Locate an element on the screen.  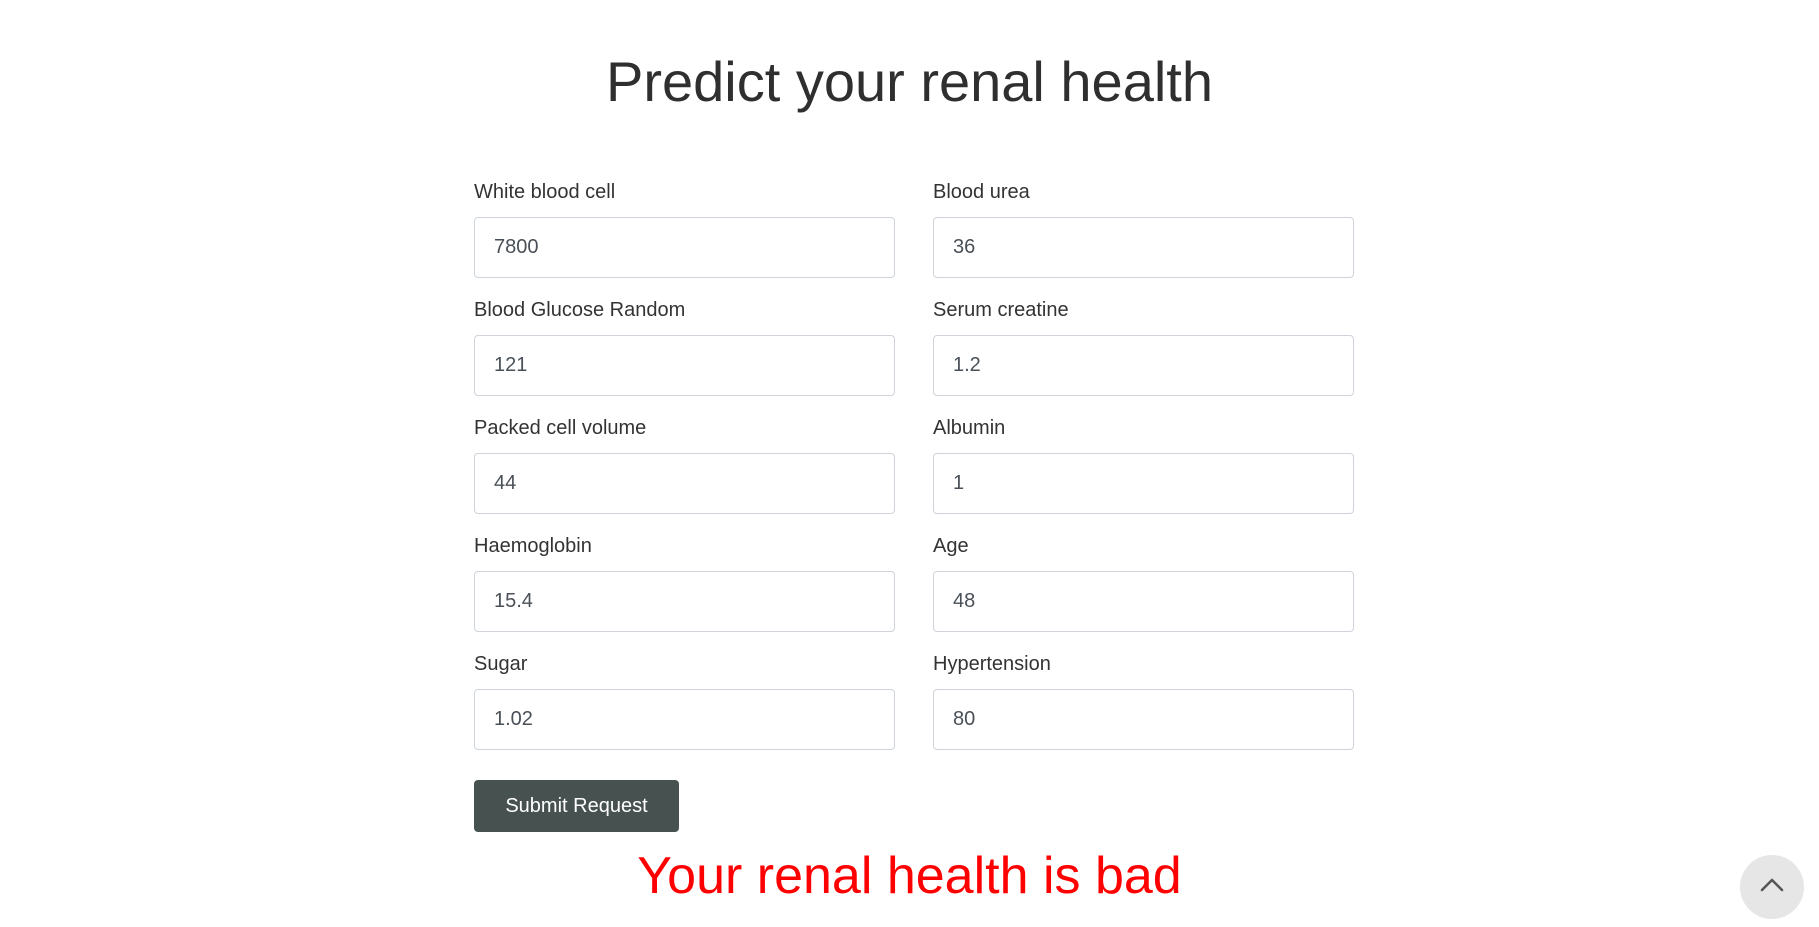
field-label: Sugar is located at coordinates (501, 664).